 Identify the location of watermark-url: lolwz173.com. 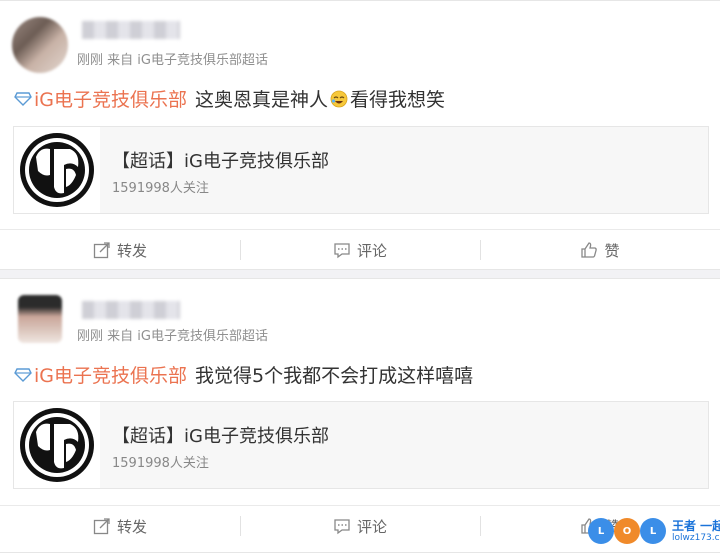
(696, 538).